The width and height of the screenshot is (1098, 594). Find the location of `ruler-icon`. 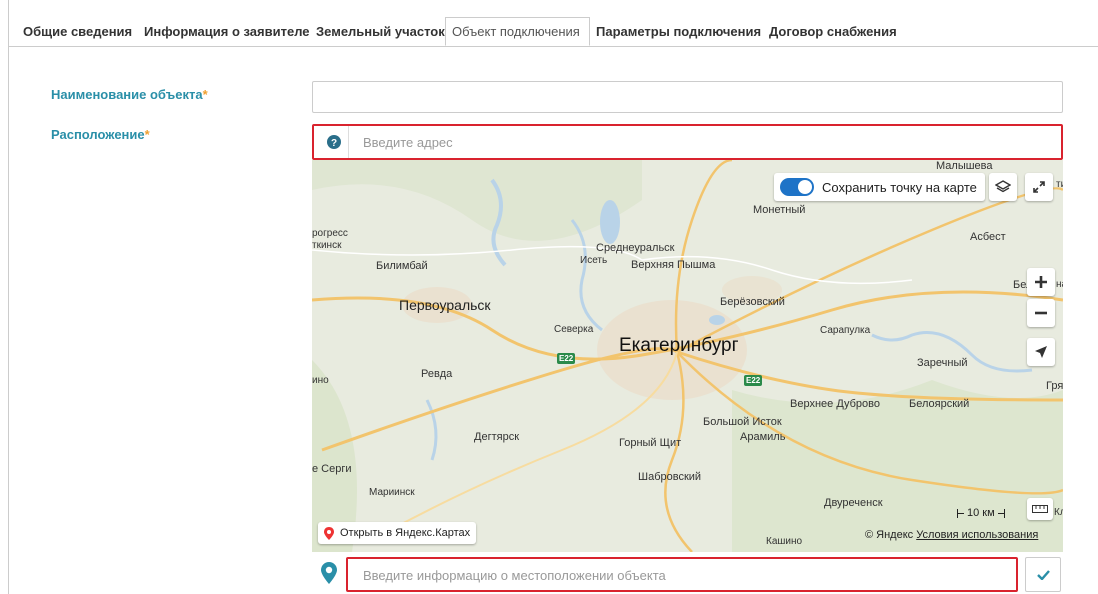

ruler-icon is located at coordinates (1040, 509).